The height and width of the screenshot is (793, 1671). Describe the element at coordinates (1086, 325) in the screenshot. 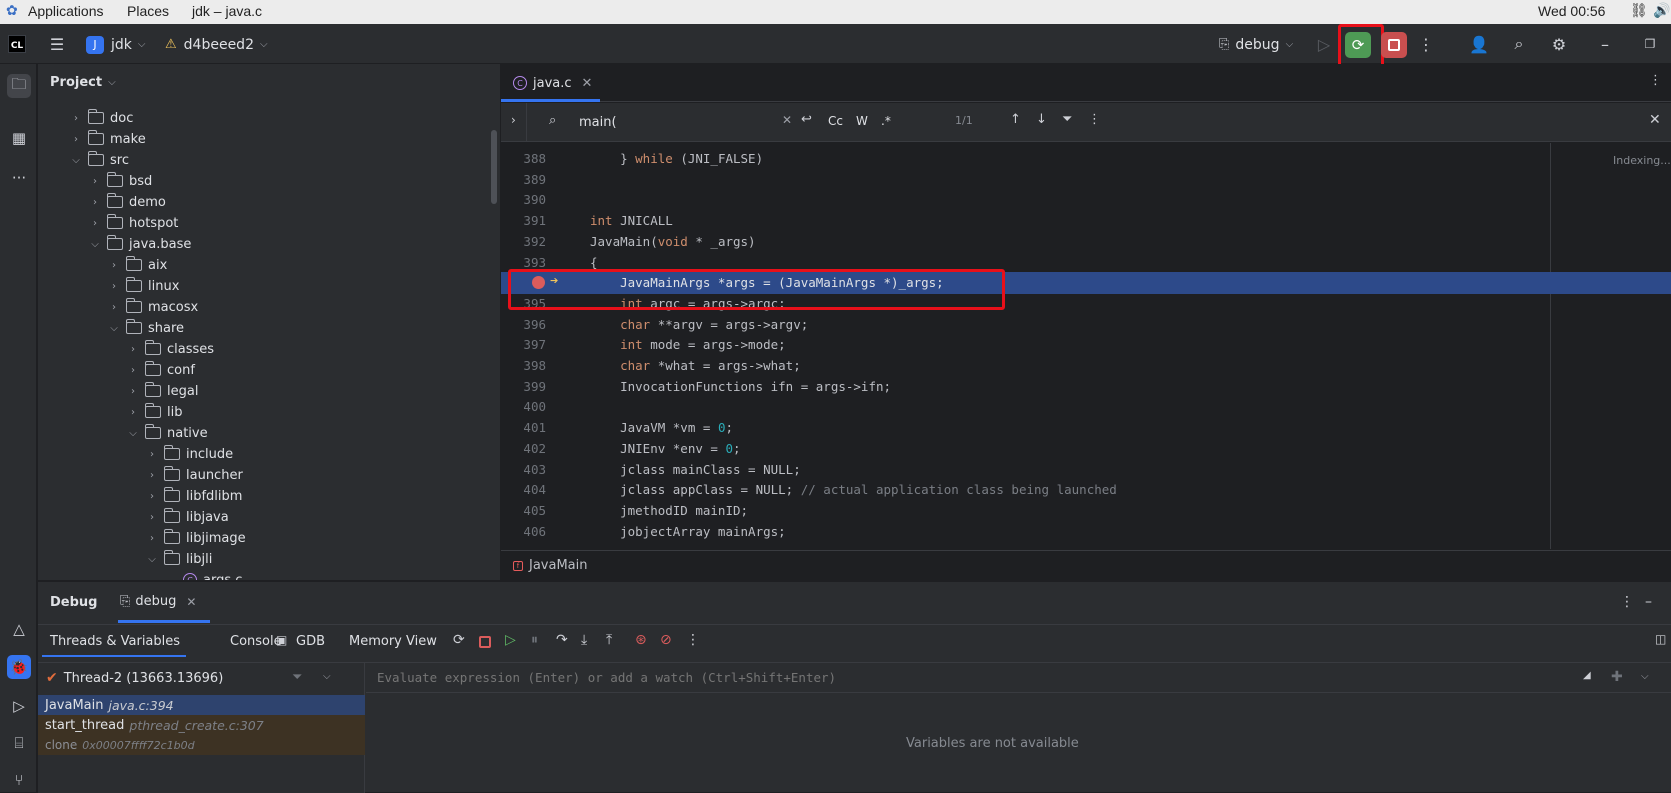

I see `code-line: 396 char **argv = args->argv;` at that location.